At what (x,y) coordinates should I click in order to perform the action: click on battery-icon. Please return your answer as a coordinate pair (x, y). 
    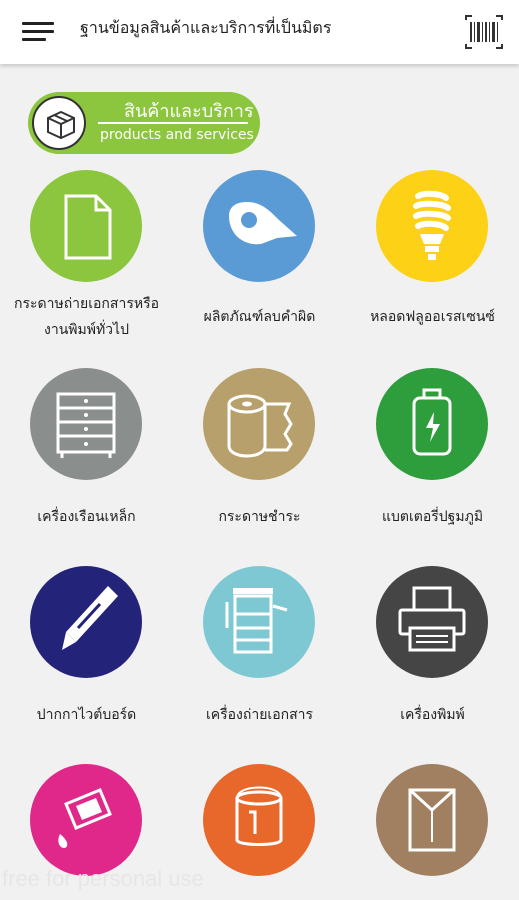
    Looking at the image, I should click on (432, 422).